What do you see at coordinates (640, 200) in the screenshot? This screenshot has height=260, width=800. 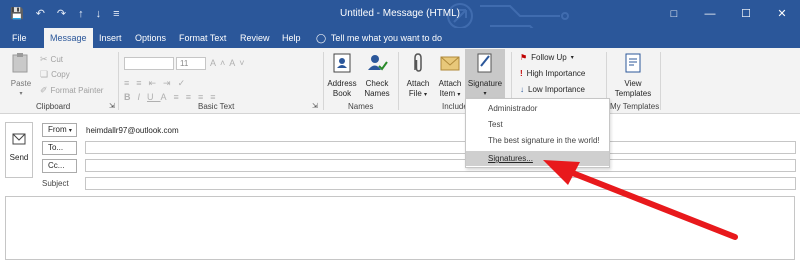 I see `annotation-arrow` at bounding box center [640, 200].